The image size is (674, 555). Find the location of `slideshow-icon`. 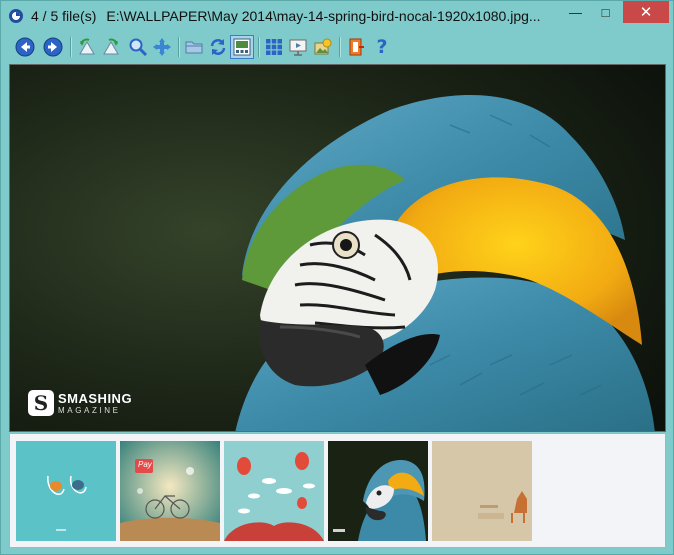

slideshow-icon is located at coordinates (298, 47).